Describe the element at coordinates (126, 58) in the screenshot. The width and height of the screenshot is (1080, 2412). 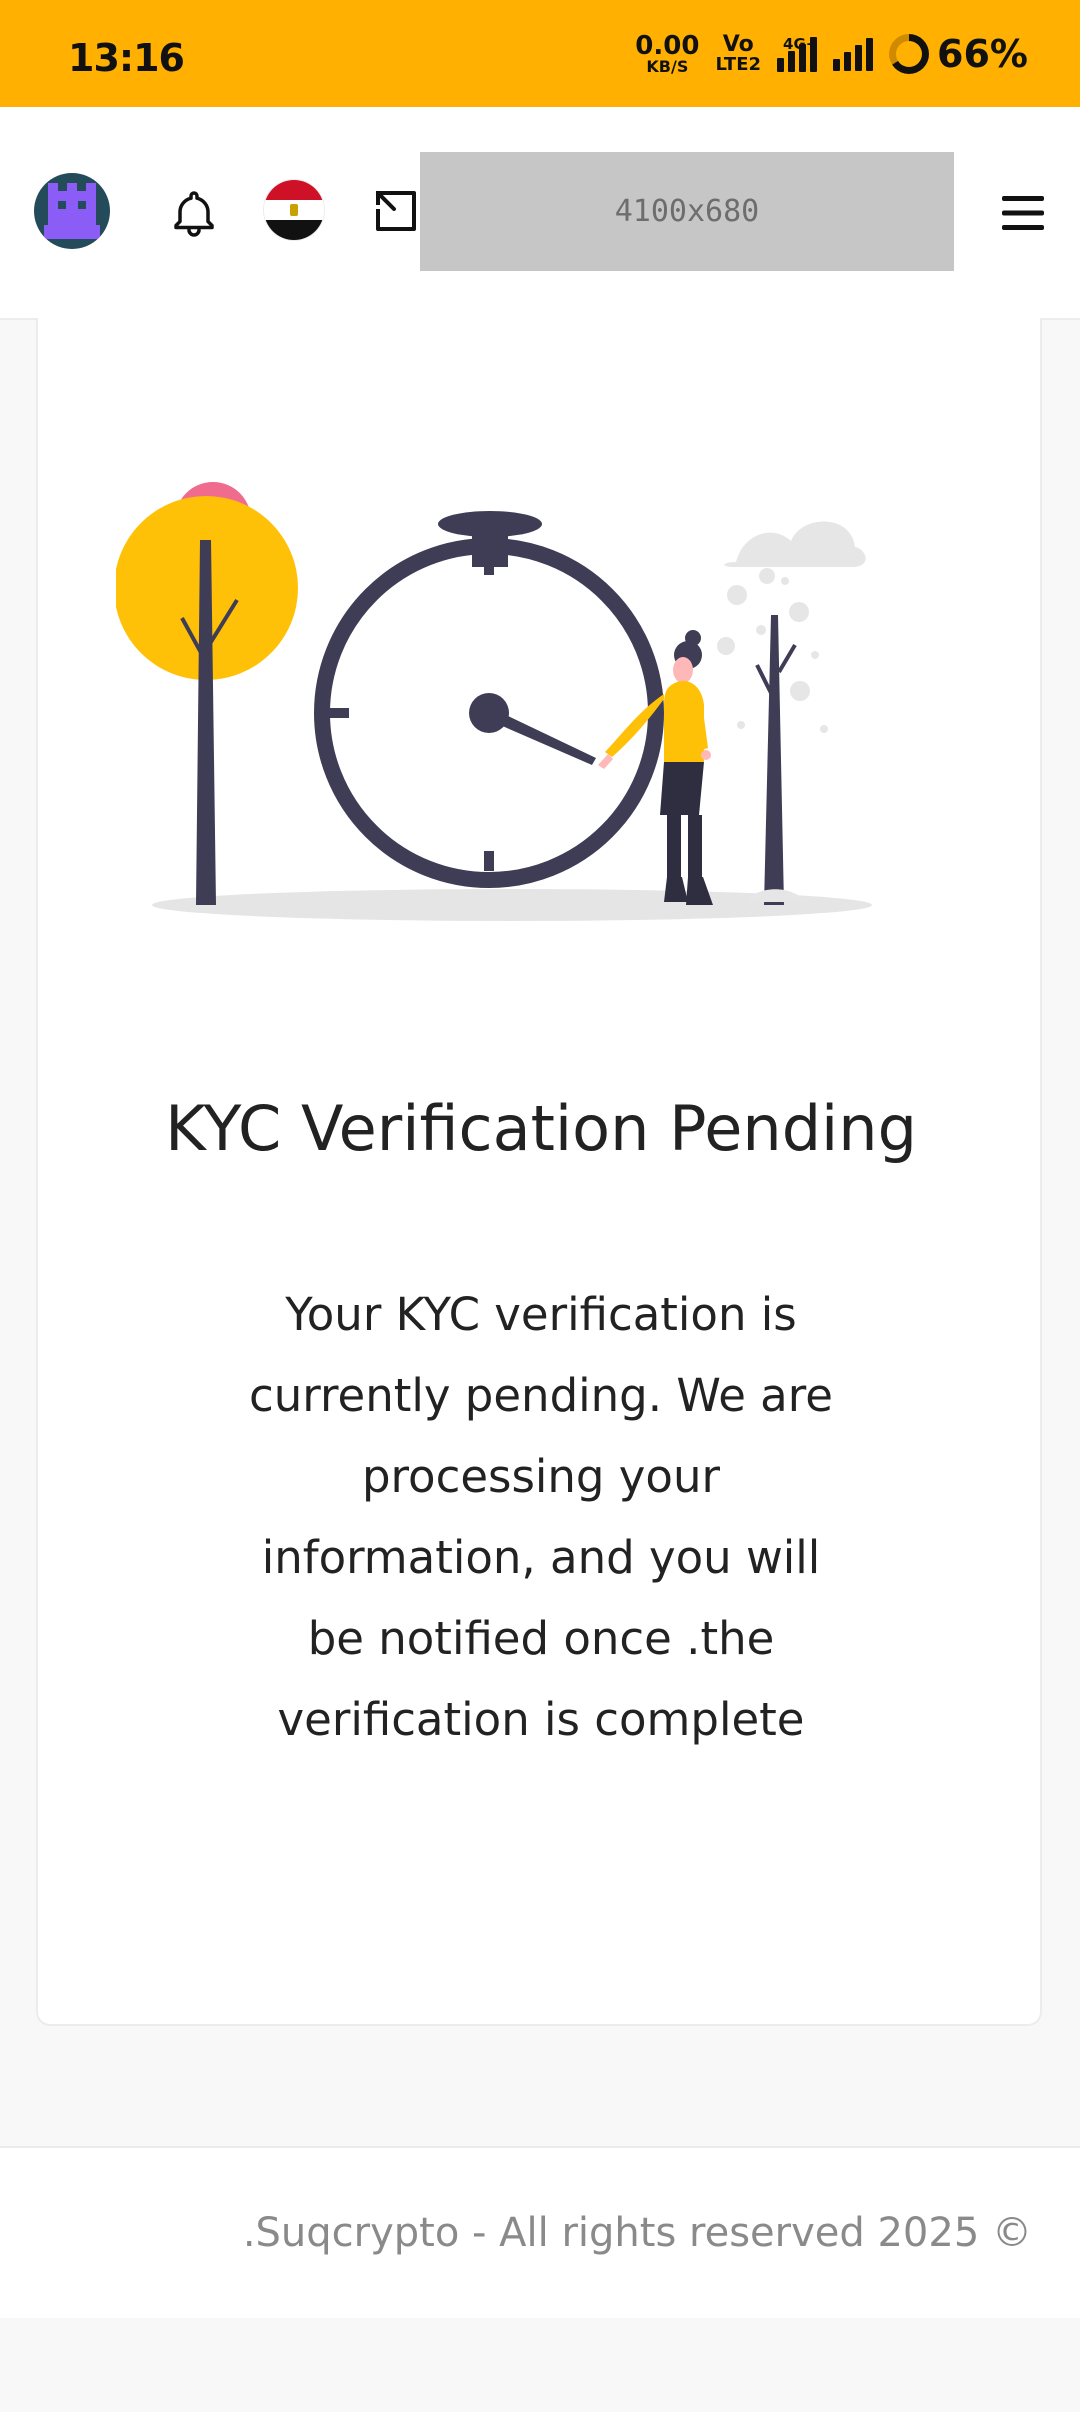
I see `status-time: 13:16` at that location.